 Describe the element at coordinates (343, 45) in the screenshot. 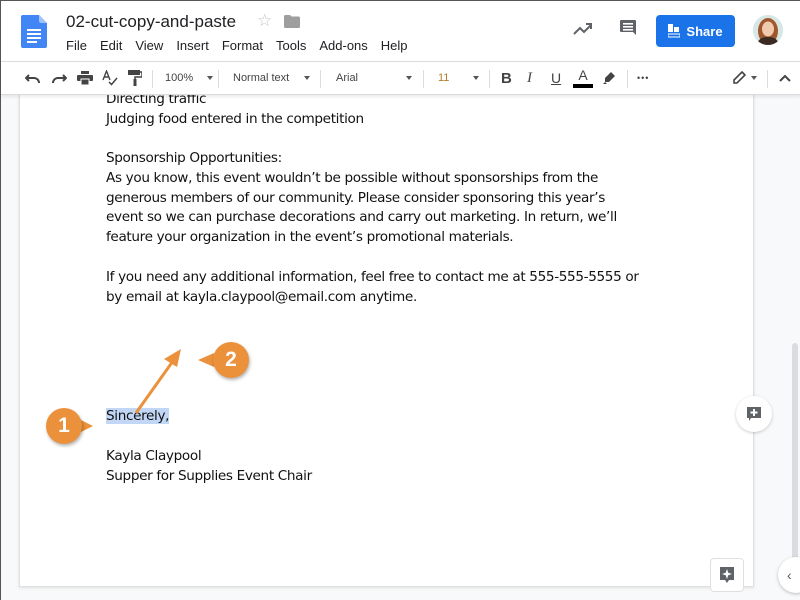

I see `menu-addons: Add-ons` at that location.